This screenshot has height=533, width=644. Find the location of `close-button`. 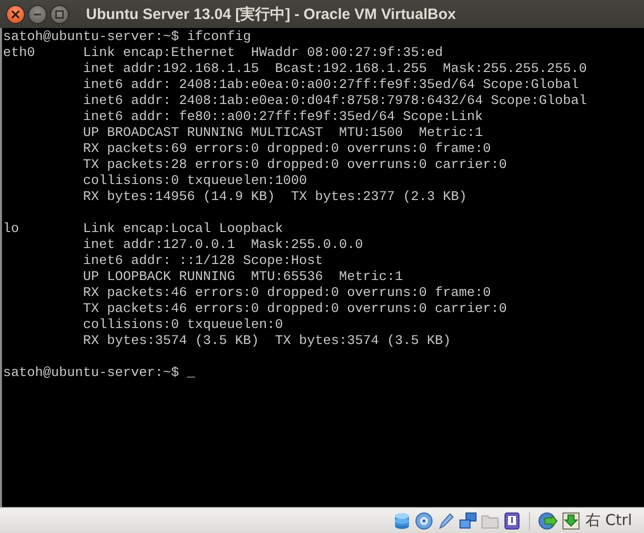

close-button is located at coordinates (15, 14).